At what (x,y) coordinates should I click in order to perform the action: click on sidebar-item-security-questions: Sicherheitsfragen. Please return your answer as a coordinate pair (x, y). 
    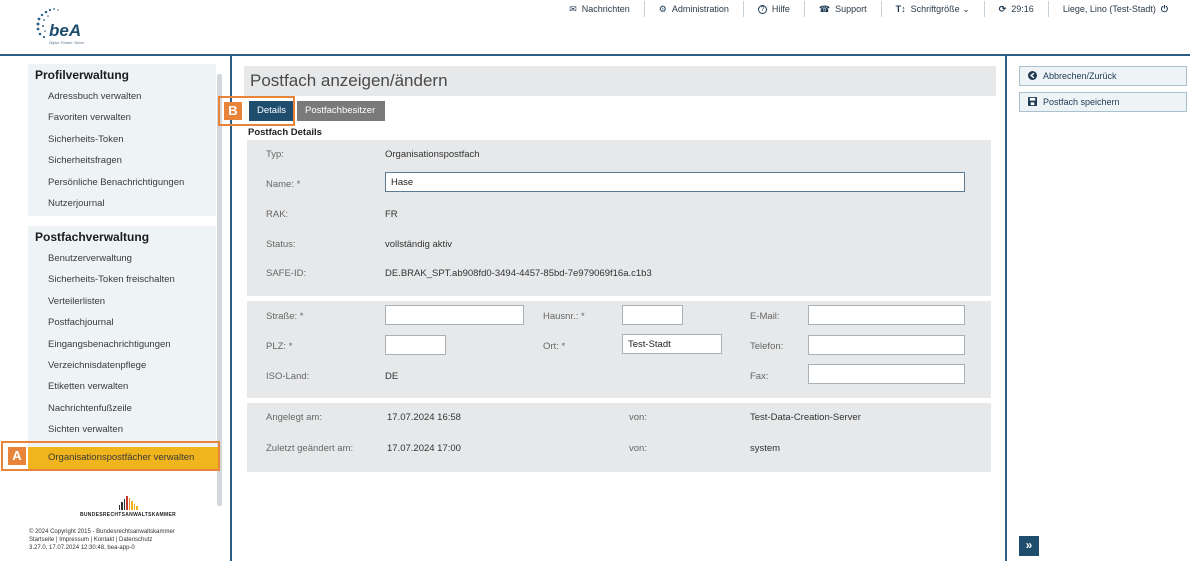
    Looking at the image, I should click on (122, 160).